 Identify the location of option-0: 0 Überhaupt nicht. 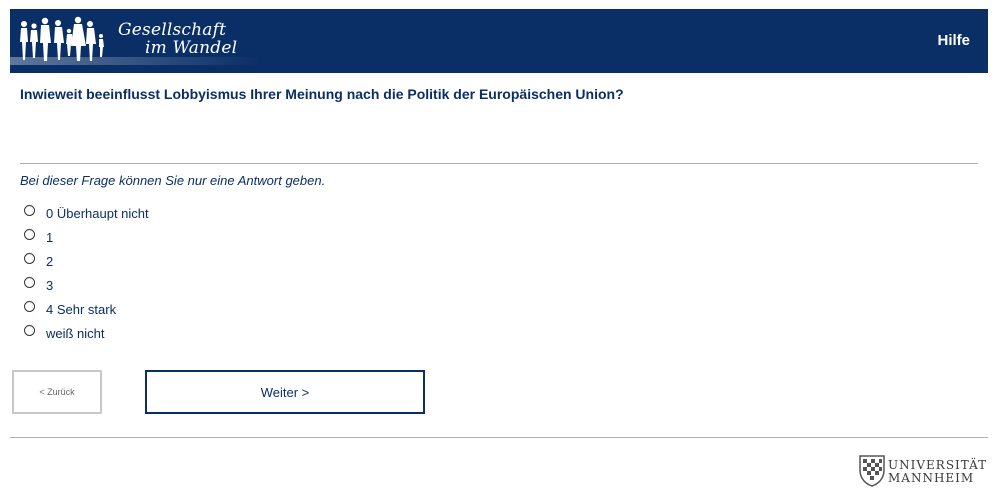
(86, 213).